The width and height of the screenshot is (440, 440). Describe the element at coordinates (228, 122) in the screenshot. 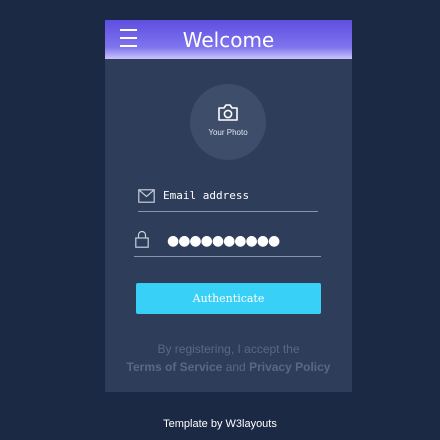

I see `photo-upload-button: Your Photo` at that location.